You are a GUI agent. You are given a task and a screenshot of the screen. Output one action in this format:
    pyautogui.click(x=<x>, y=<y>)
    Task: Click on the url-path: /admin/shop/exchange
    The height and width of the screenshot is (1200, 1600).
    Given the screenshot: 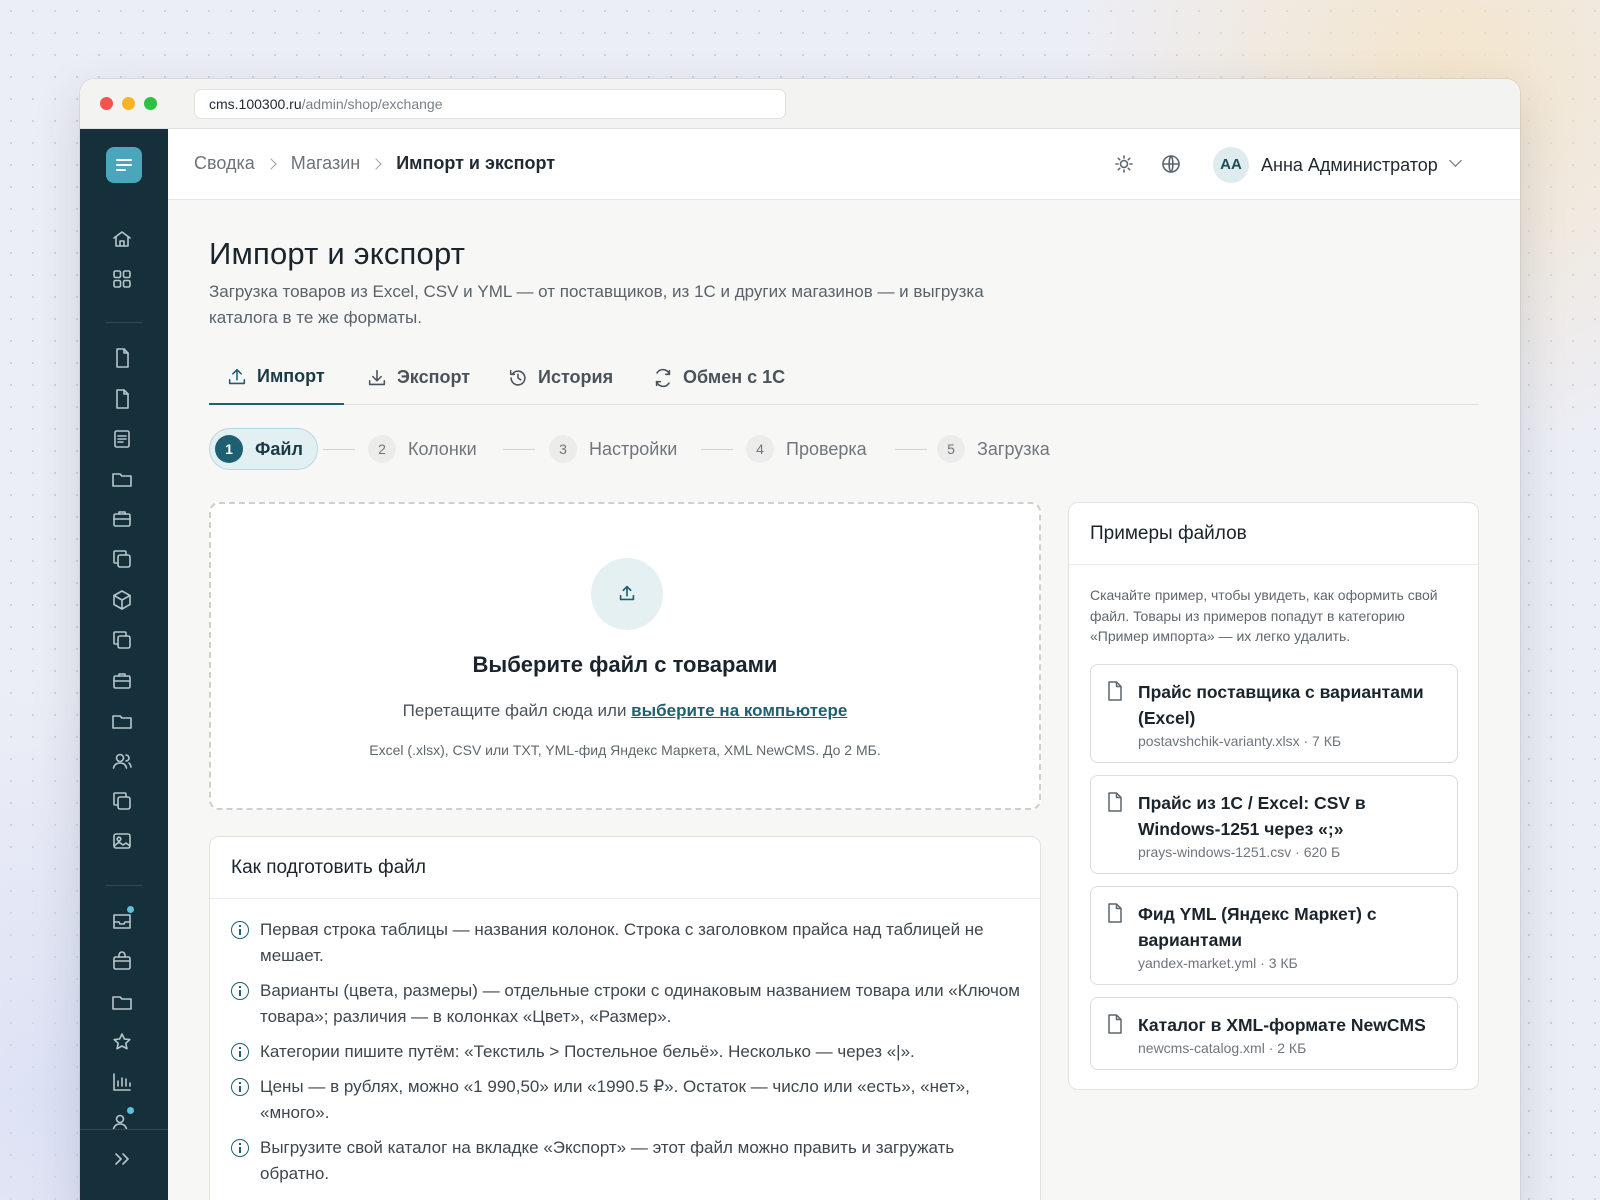 What is the action you would take?
    pyautogui.click(x=372, y=104)
    